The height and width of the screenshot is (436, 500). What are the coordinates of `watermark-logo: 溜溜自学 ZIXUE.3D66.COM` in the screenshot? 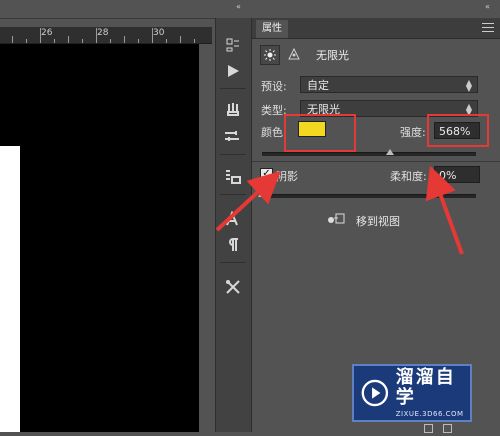 It's located at (412, 393).